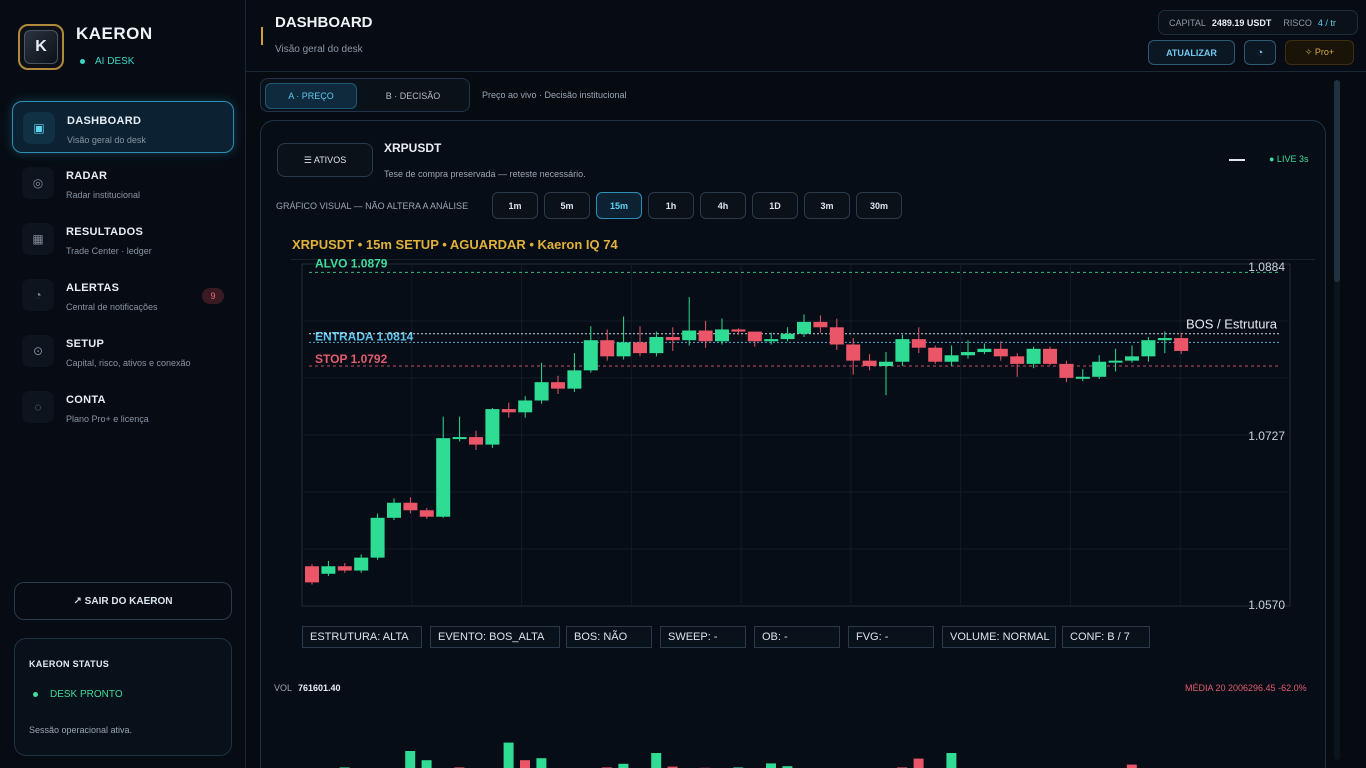  What do you see at coordinates (738, 755) in the screenshot?
I see `volume-chart` at bounding box center [738, 755].